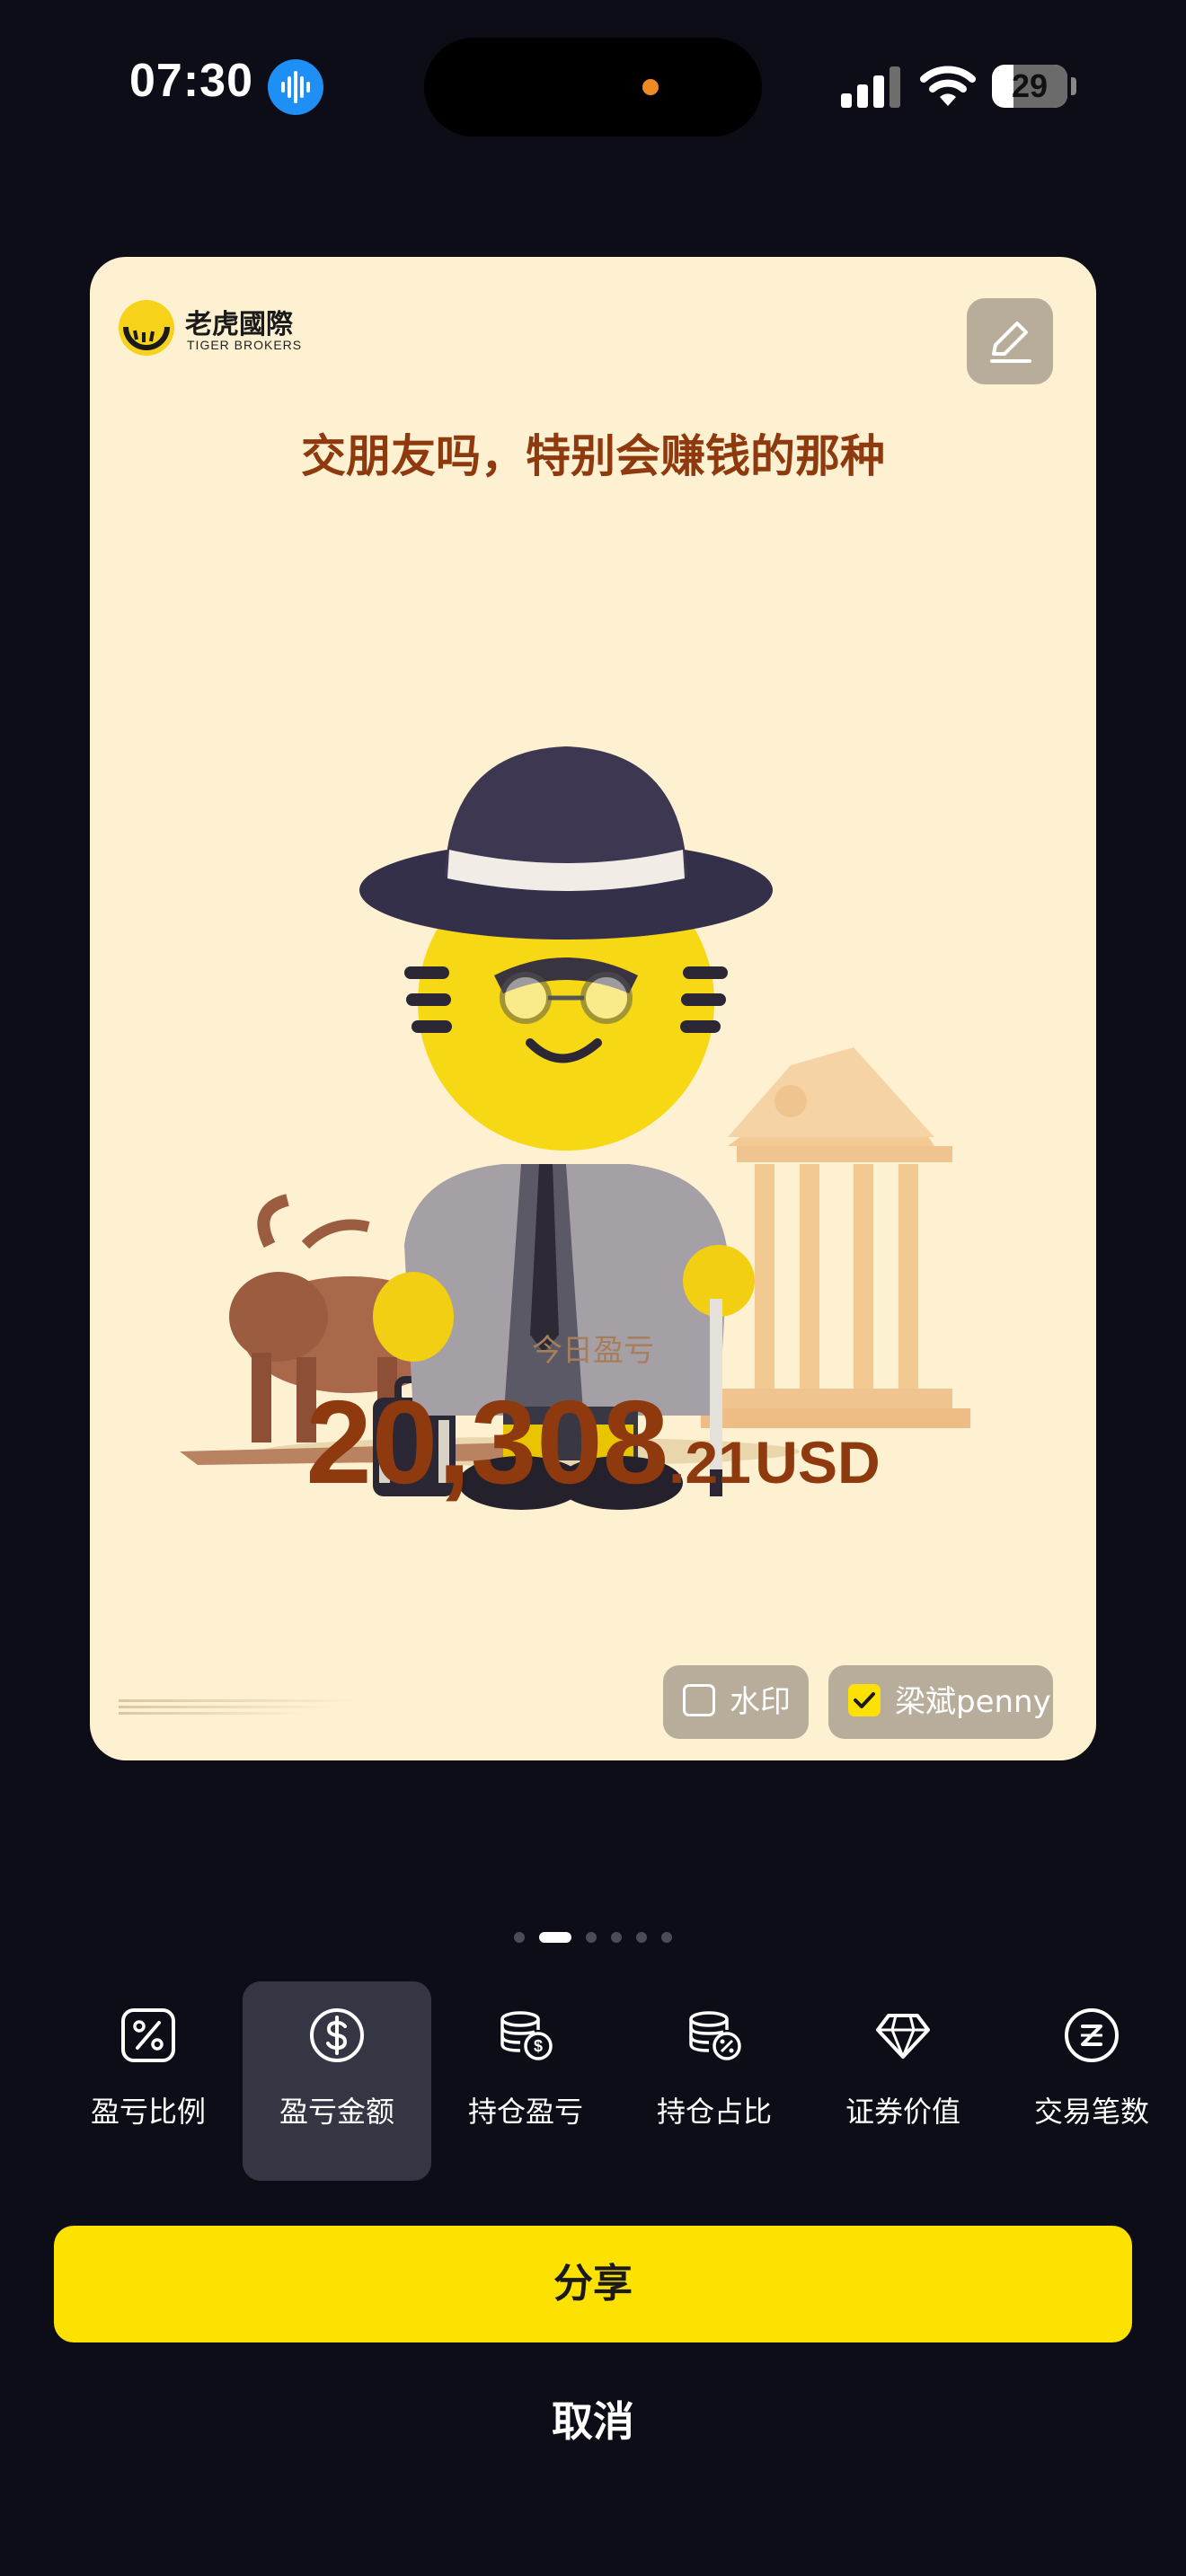 The height and width of the screenshot is (2576, 1186). Describe the element at coordinates (903, 2036) in the screenshot. I see `diamond-icon` at that location.